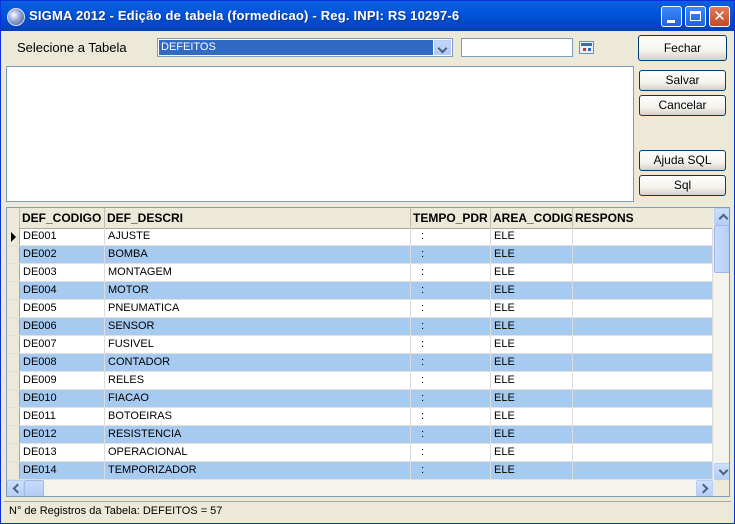  What do you see at coordinates (62, 290) in the screenshot?
I see `cell-def-codigo: DE004` at bounding box center [62, 290].